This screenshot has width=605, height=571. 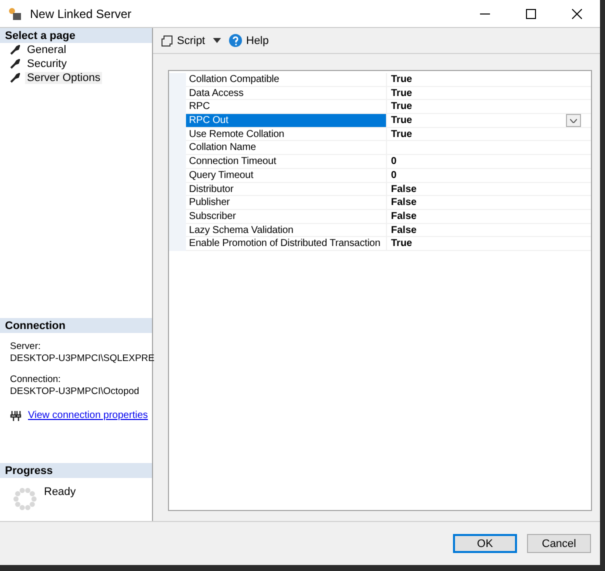 I want to click on property-name: Collation Compatible, so click(x=286, y=80).